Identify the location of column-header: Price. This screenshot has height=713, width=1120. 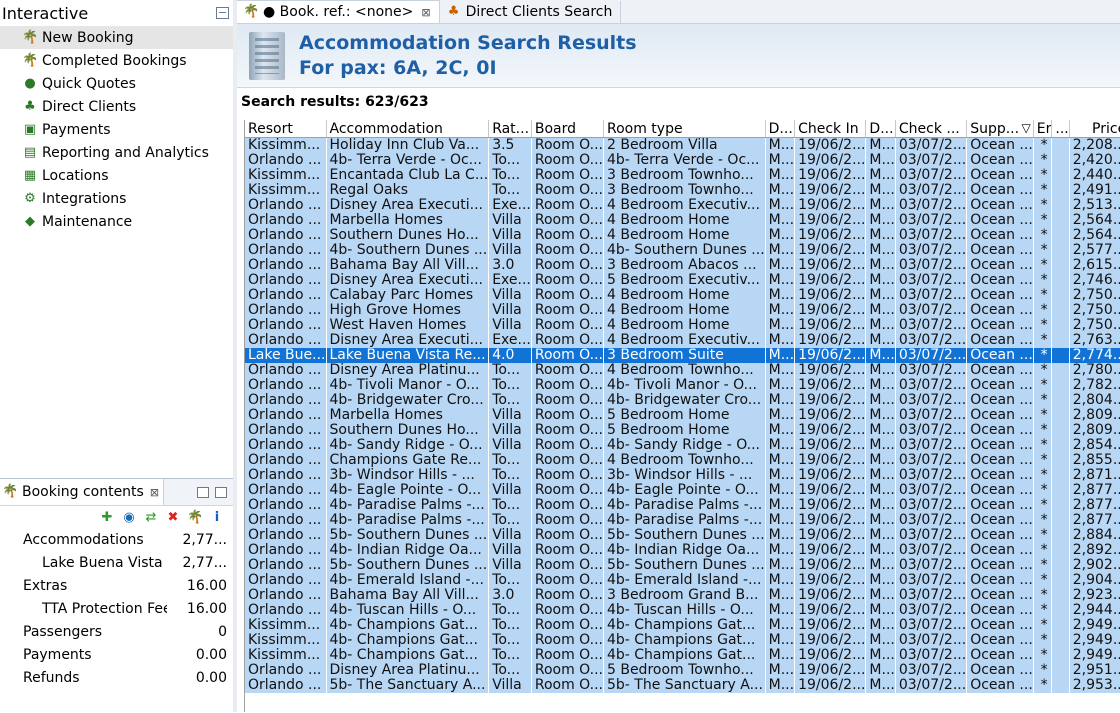
(1094, 129).